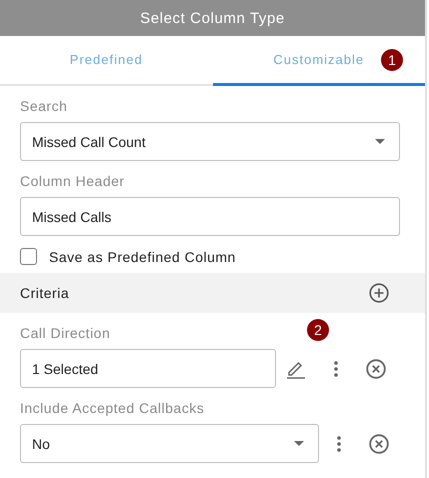  I want to click on select-field: Missed Call Count, so click(210, 141).